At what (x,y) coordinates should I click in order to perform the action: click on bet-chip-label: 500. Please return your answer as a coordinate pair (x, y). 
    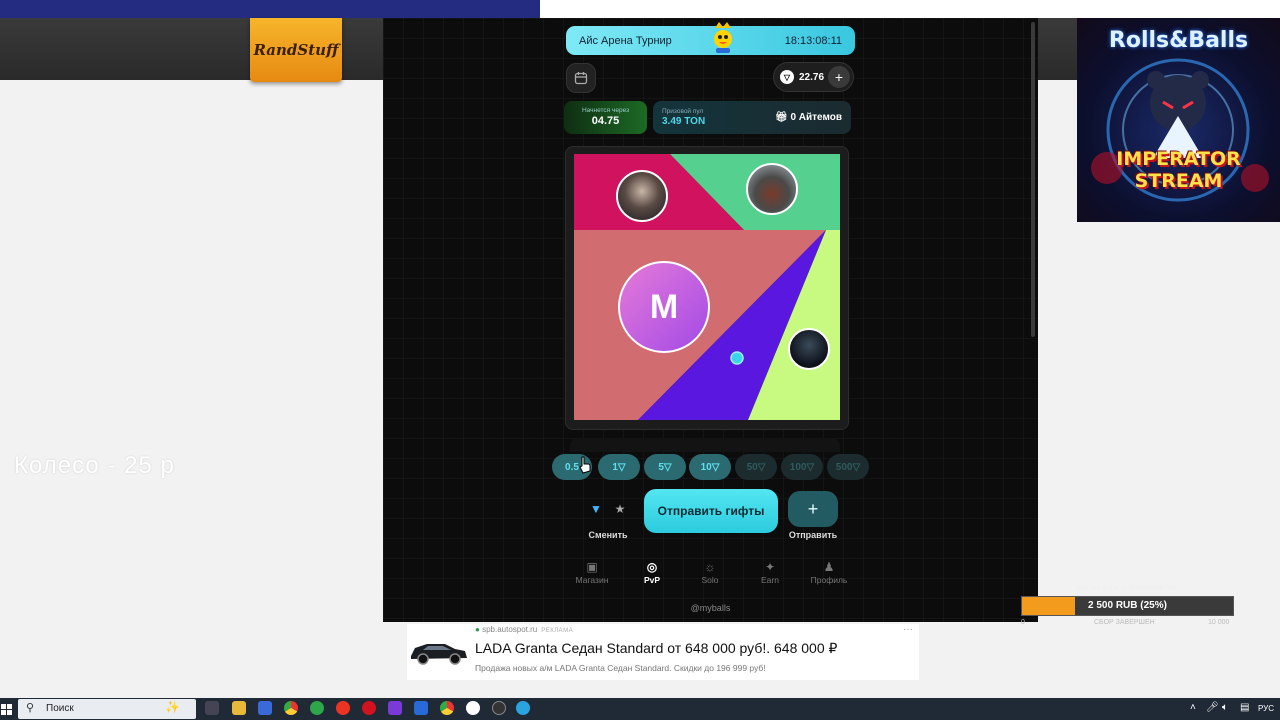
    Looking at the image, I should click on (844, 467).